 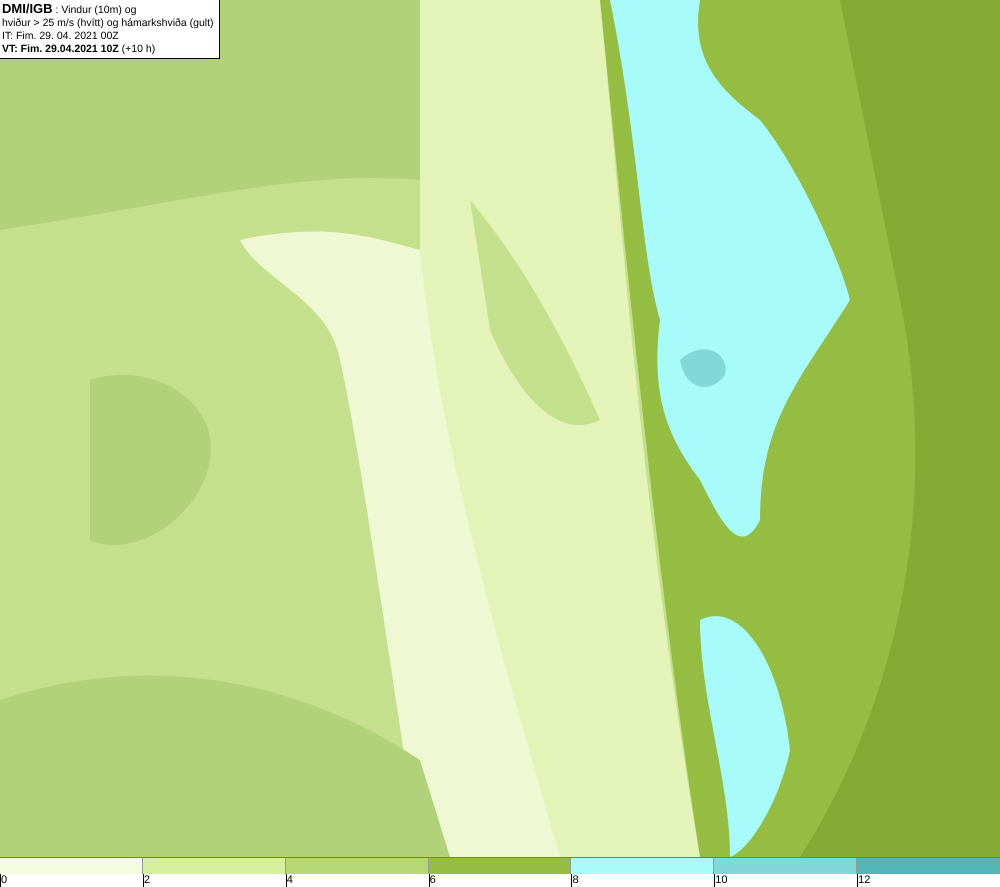 What do you see at coordinates (108, 23) in the screenshot?
I see `info-line: hviður > 25 m/s (hvítt) og hámarkshviða (gult)` at bounding box center [108, 23].